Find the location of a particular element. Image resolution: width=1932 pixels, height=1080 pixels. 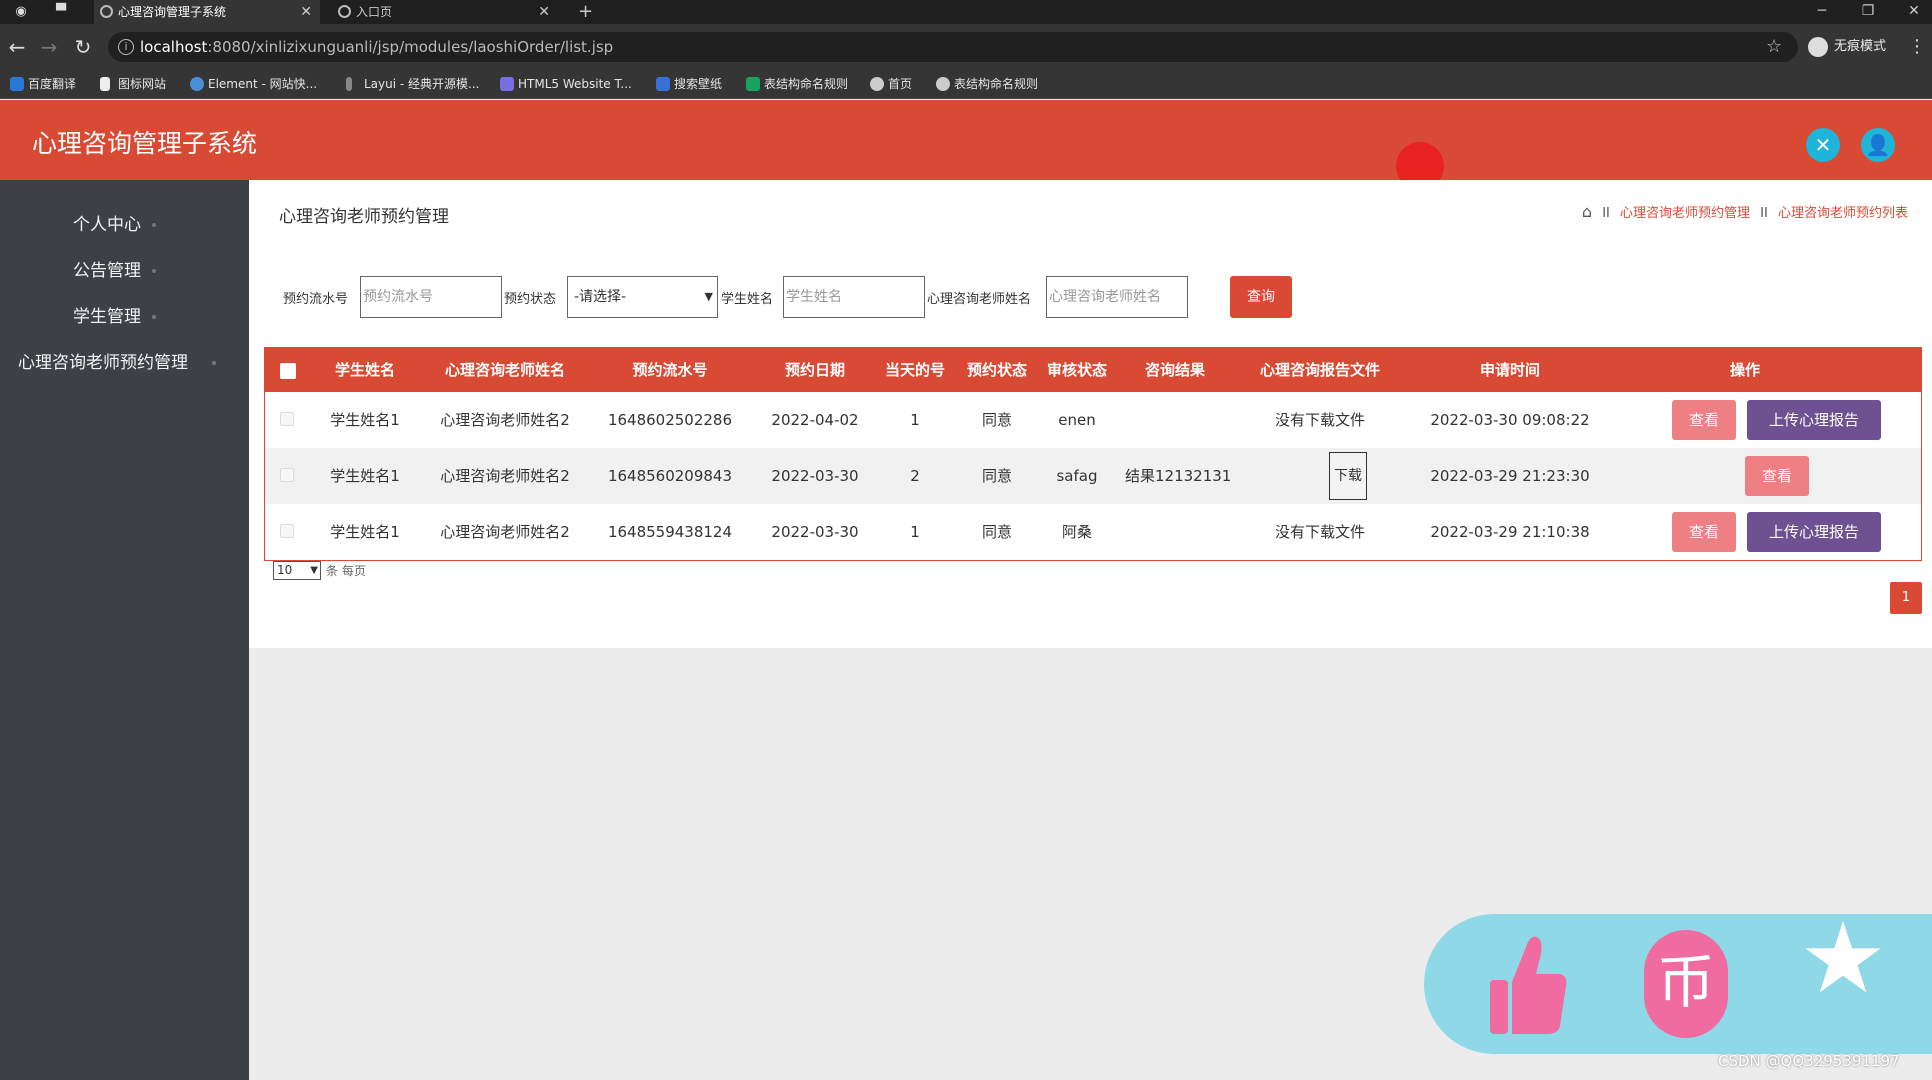

status-select: -请选择- ▼ is located at coordinates (642, 297).